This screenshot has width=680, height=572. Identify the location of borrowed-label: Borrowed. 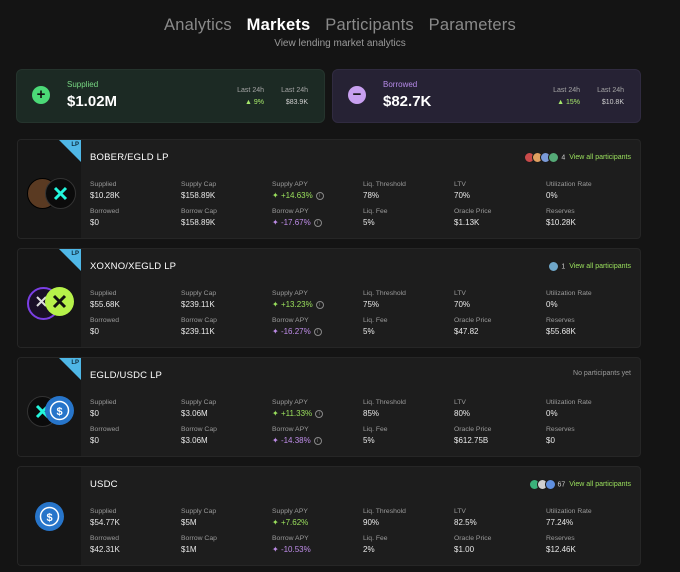
(400, 84).